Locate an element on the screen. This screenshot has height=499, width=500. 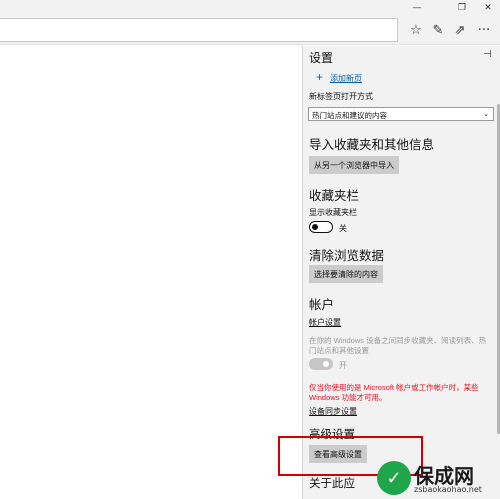
share-icon: ⇗ is located at coordinates (460, 30).